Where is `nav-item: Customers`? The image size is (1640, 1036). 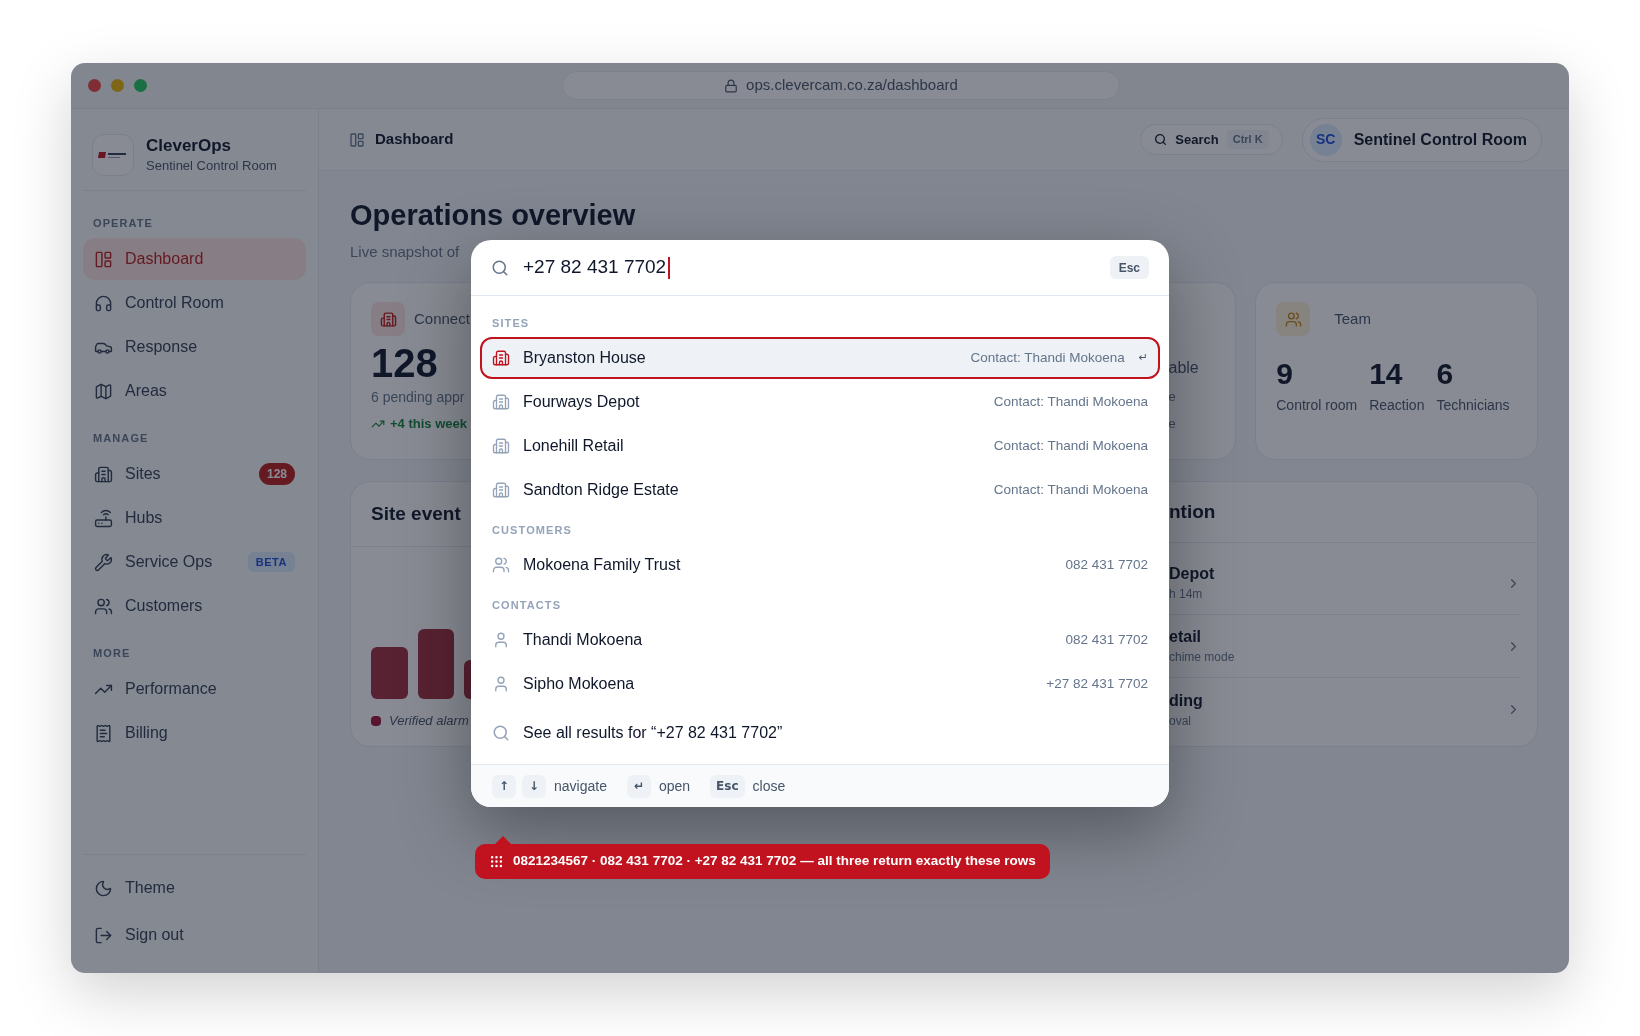
nav-item: Customers is located at coordinates (194, 606).